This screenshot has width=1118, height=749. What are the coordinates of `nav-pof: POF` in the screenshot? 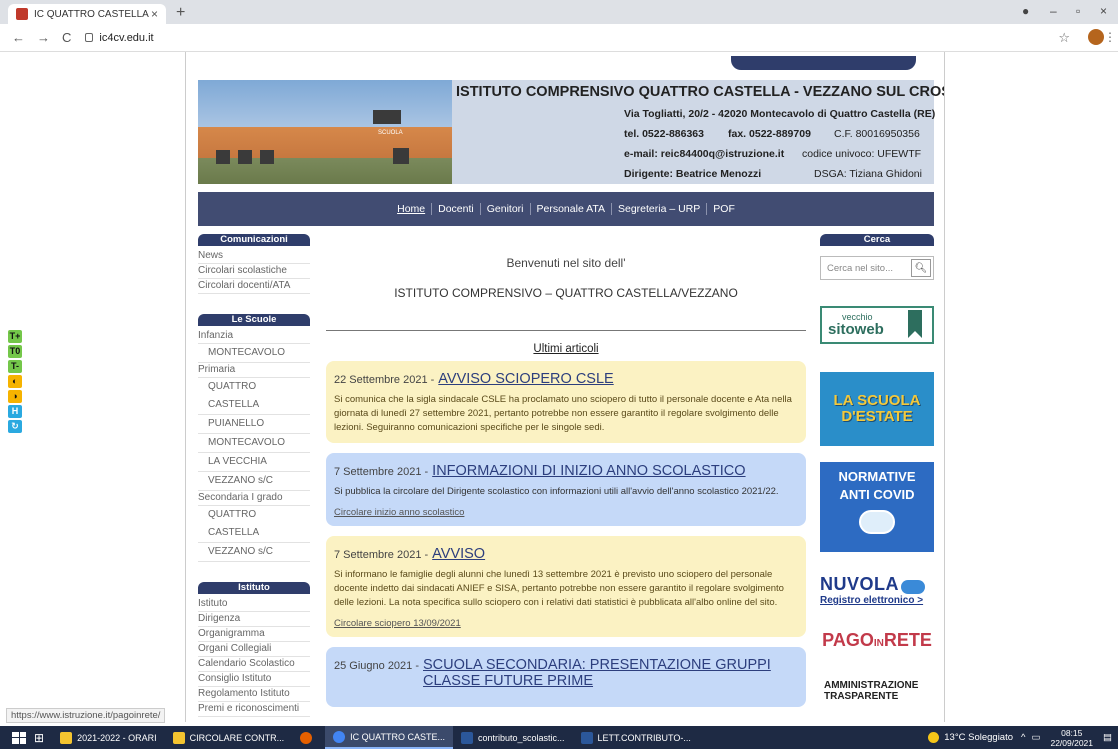 It's located at (723, 209).